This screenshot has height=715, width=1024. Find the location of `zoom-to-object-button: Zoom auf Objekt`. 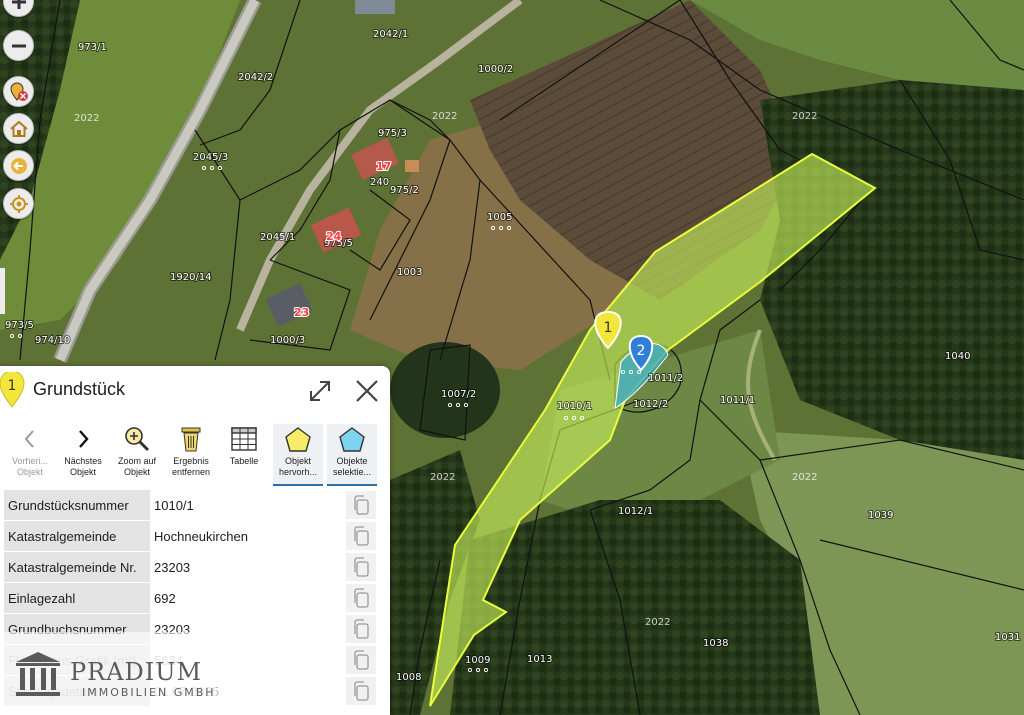

zoom-to-object-button: Zoom auf Objekt is located at coordinates (137, 455).